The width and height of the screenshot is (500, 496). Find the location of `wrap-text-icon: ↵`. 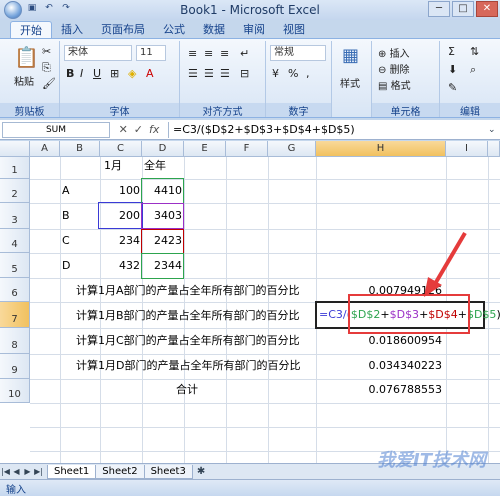

wrap-text-icon: ↵ is located at coordinates (244, 53).